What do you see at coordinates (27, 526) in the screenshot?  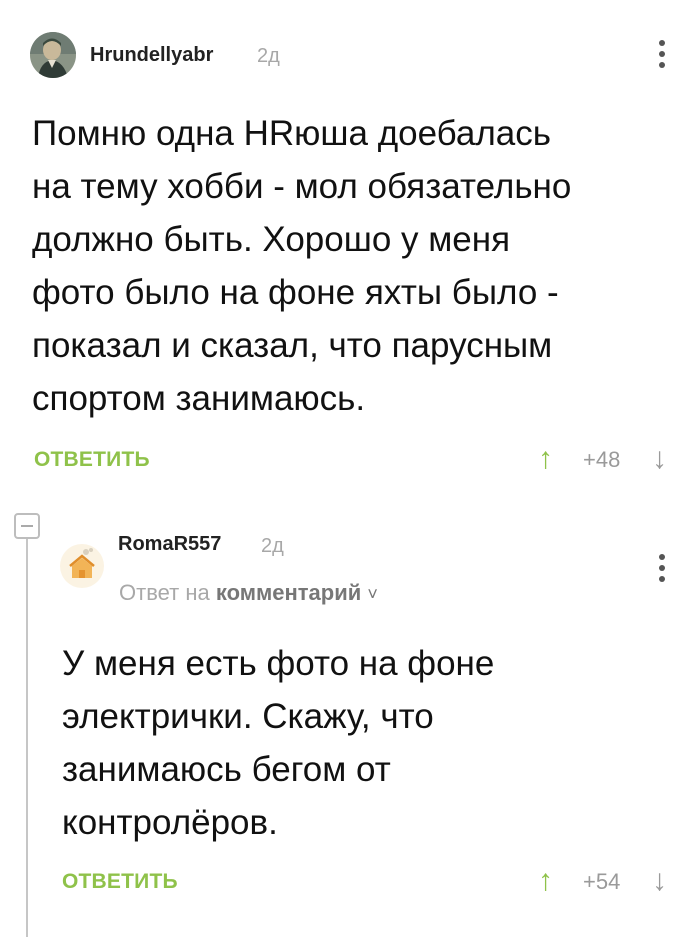 I see `collapse-thread-icon` at bounding box center [27, 526].